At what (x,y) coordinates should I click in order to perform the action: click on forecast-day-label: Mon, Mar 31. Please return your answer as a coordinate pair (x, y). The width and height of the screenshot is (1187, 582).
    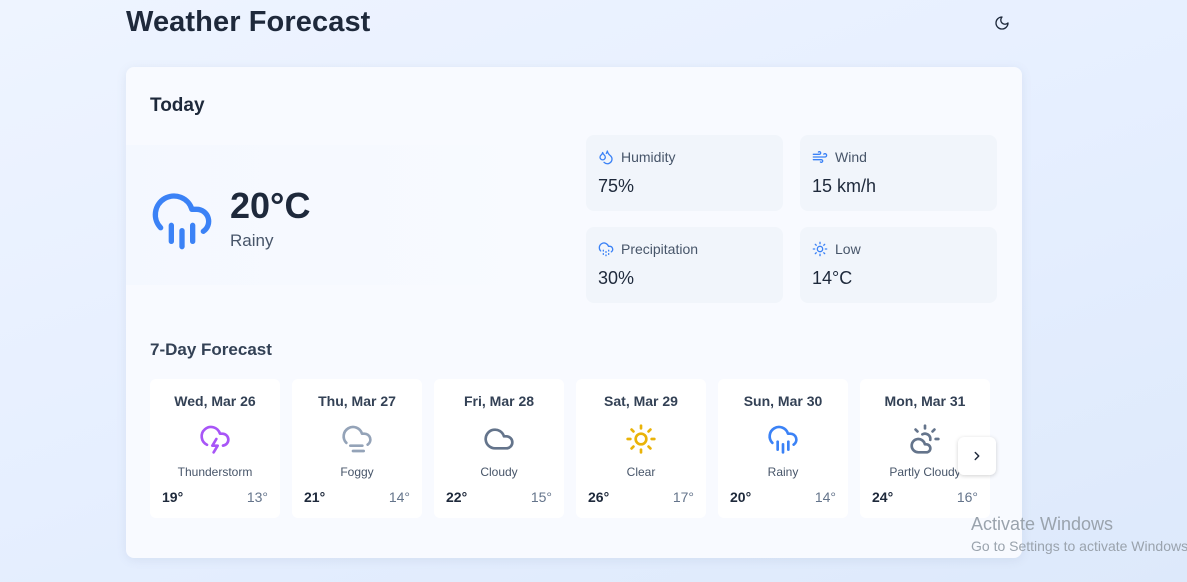
    Looking at the image, I should click on (925, 401).